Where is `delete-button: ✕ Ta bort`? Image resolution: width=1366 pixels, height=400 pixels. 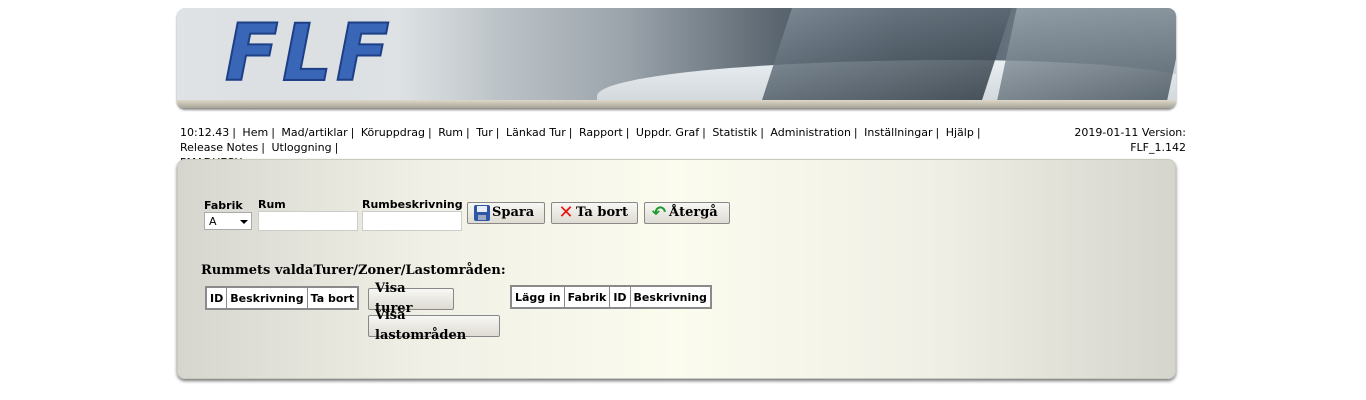 delete-button: ✕ Ta bort is located at coordinates (594, 213).